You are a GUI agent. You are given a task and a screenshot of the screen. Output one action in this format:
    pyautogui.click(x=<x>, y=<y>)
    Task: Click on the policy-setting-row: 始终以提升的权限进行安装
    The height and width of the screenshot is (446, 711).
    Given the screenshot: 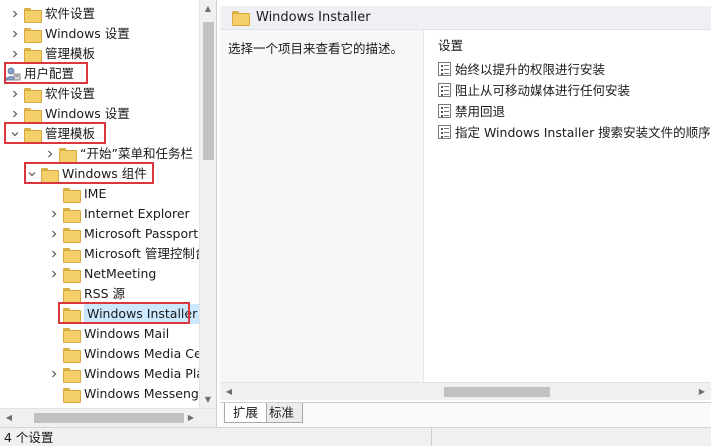 What is the action you would take?
    pyautogui.click(x=574, y=68)
    